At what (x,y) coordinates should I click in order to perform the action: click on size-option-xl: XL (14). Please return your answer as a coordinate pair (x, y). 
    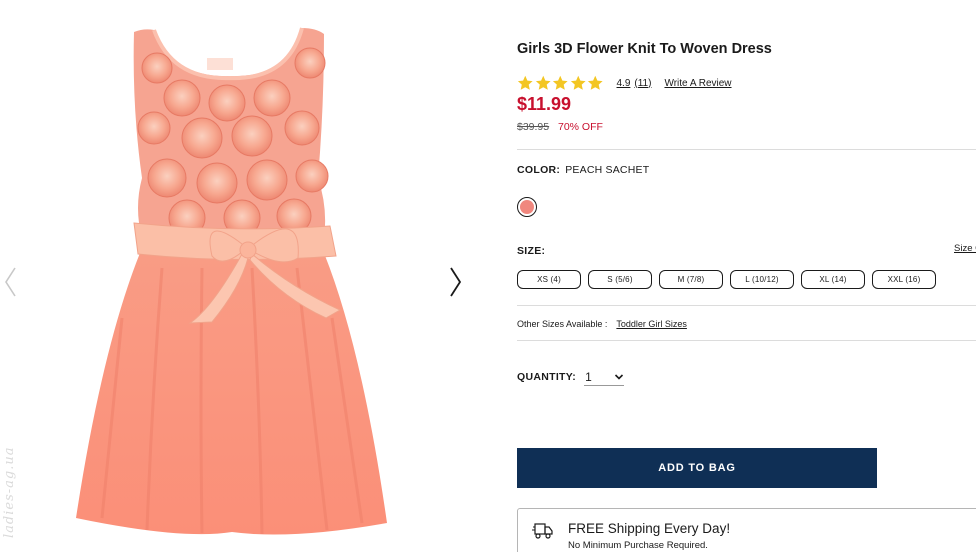
    Looking at the image, I should click on (833, 279).